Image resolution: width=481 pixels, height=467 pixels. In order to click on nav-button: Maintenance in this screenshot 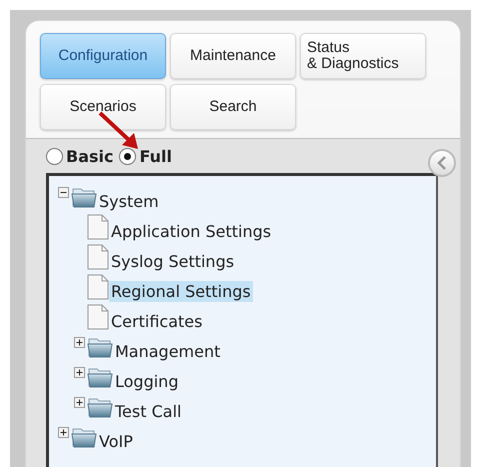, I will do `click(233, 56)`.